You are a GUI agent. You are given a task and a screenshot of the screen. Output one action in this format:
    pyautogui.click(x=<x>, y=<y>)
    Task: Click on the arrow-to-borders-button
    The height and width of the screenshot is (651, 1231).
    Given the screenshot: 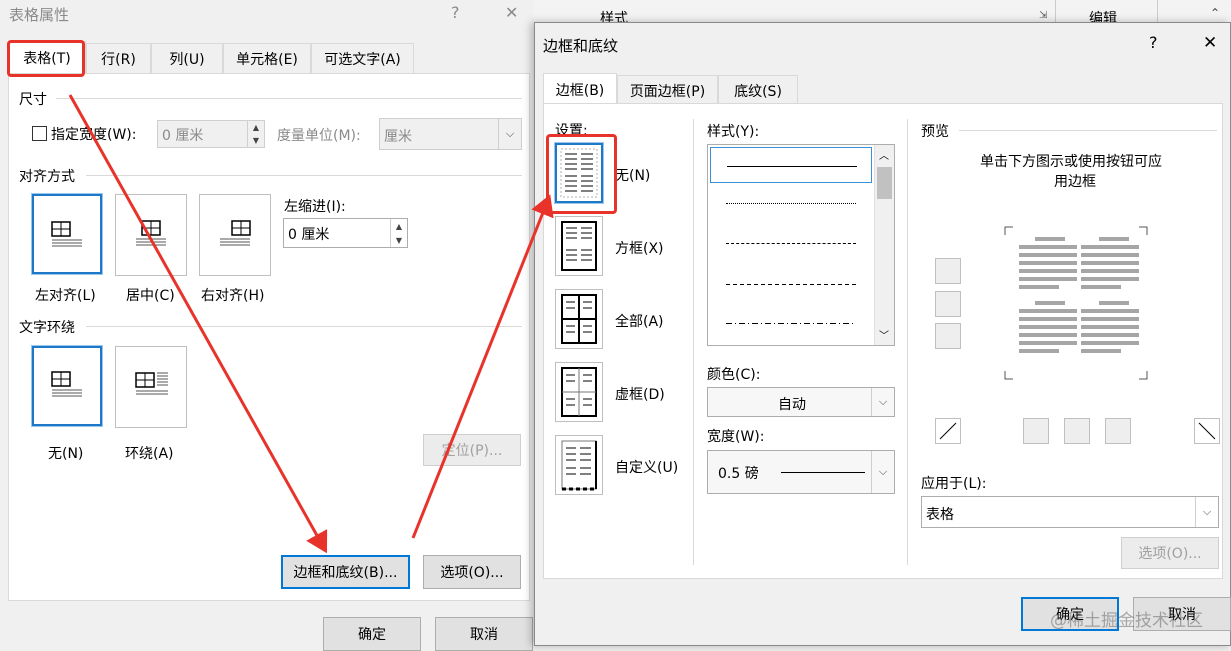 What is the action you would take?
    pyautogui.click(x=198, y=324)
    